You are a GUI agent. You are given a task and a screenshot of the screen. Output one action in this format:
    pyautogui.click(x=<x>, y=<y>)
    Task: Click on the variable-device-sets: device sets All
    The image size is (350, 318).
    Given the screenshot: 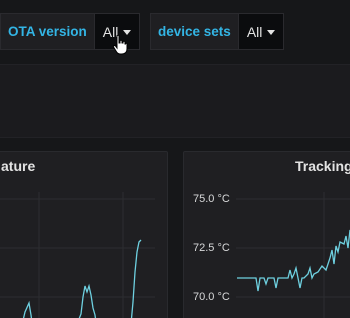 What is the action you would take?
    pyautogui.click(x=217, y=31)
    